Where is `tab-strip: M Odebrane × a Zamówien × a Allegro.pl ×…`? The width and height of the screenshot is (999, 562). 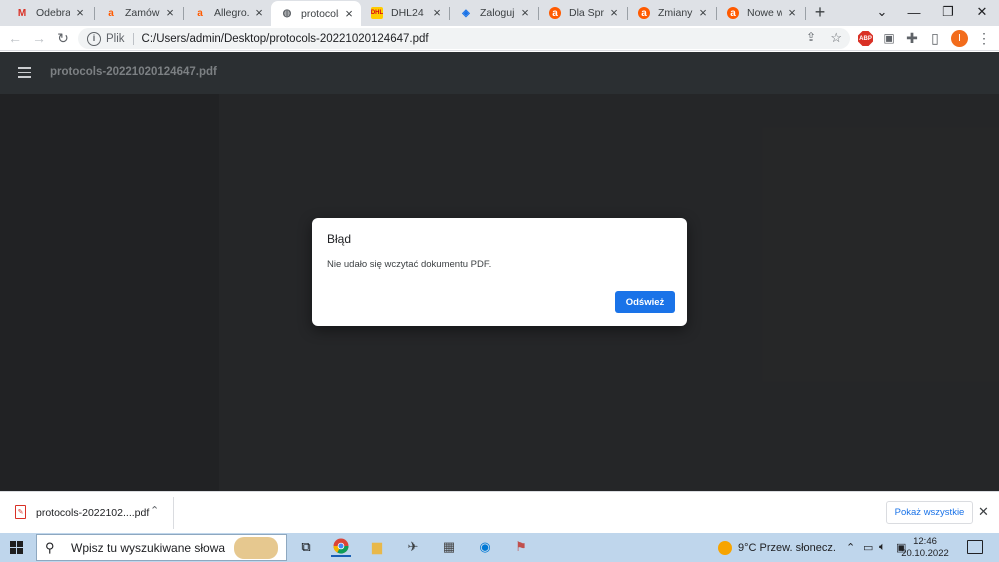
tab-strip: M Odebrane × a Zamówien × a Allegro.pl ×… is located at coordinates (499, 13).